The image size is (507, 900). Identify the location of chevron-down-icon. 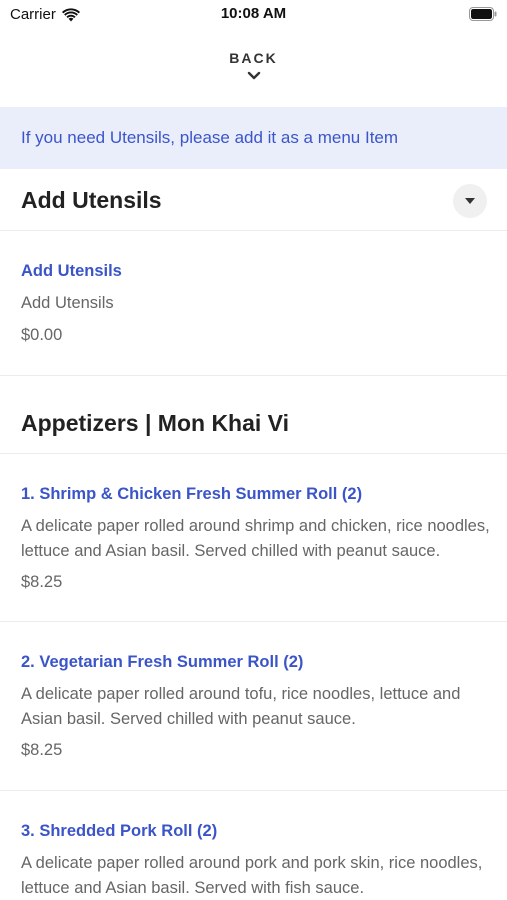
(253, 75).